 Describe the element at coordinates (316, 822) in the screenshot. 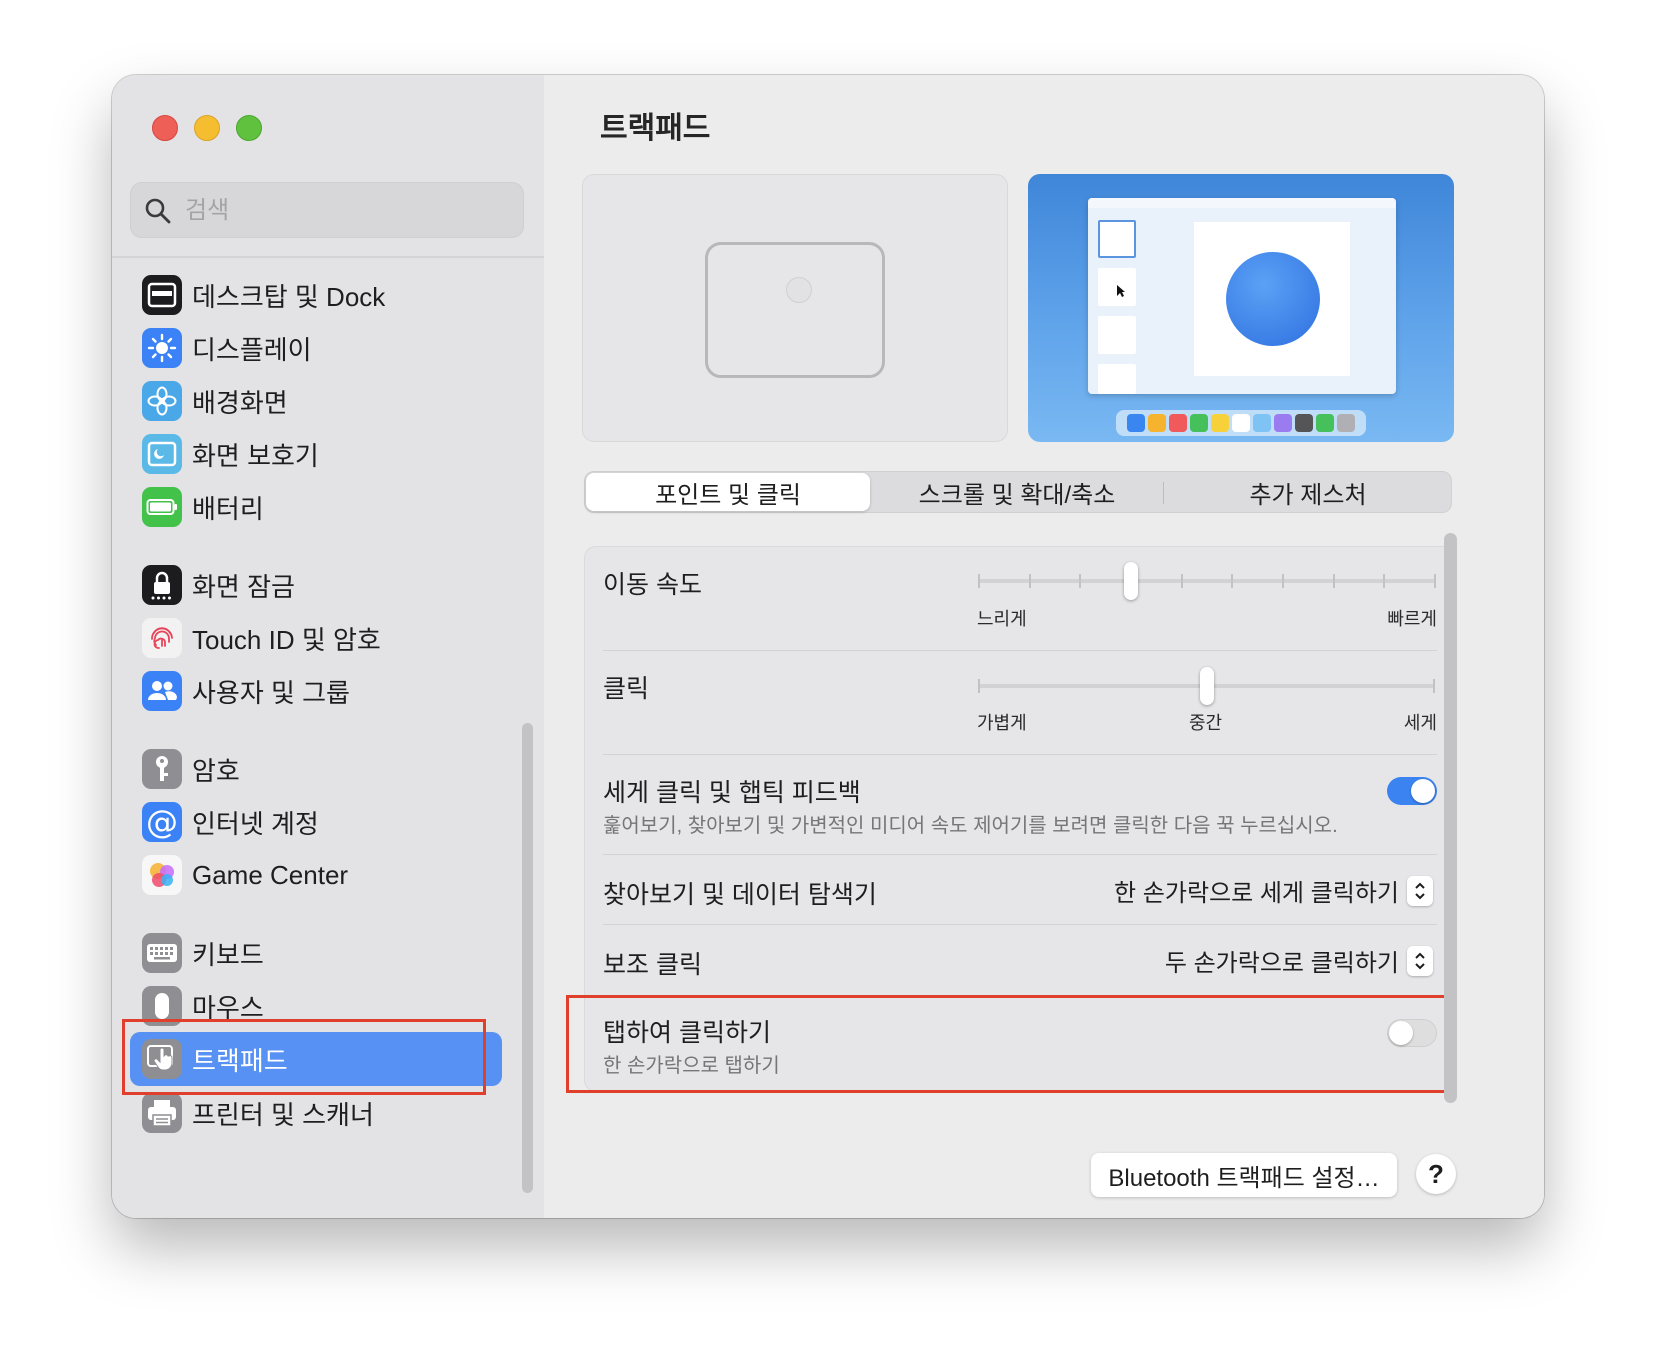

I see `sidebar-item-internet-accounts: @ 인터넷 계정` at that location.